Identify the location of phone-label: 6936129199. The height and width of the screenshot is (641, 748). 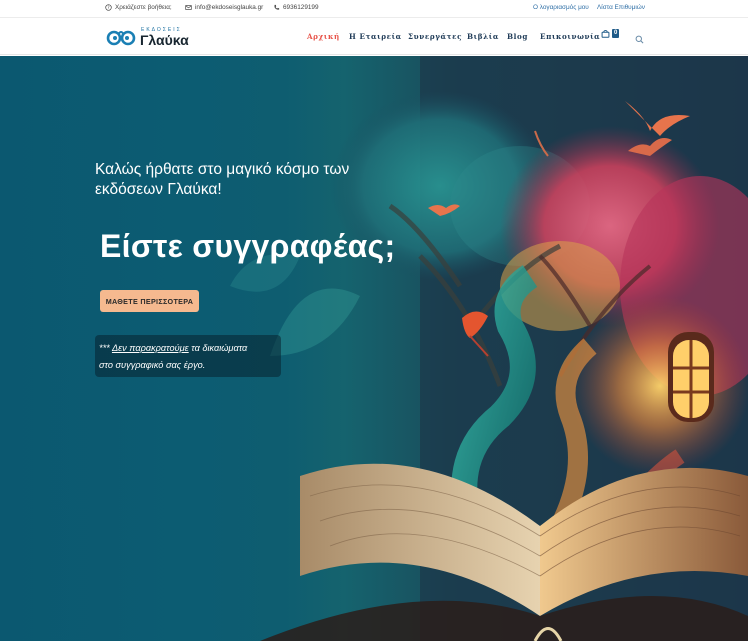
(301, 7).